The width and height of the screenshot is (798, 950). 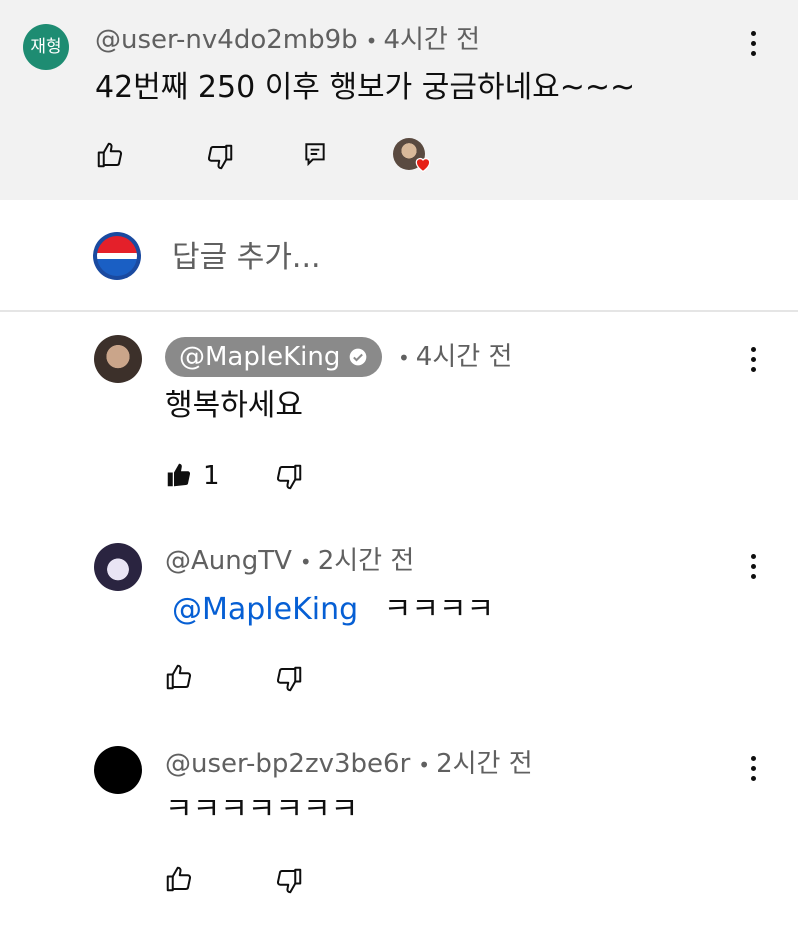 I want to click on comment-meta: @user-nv4do2mb9b • 4시간 전, so click(x=287, y=40).